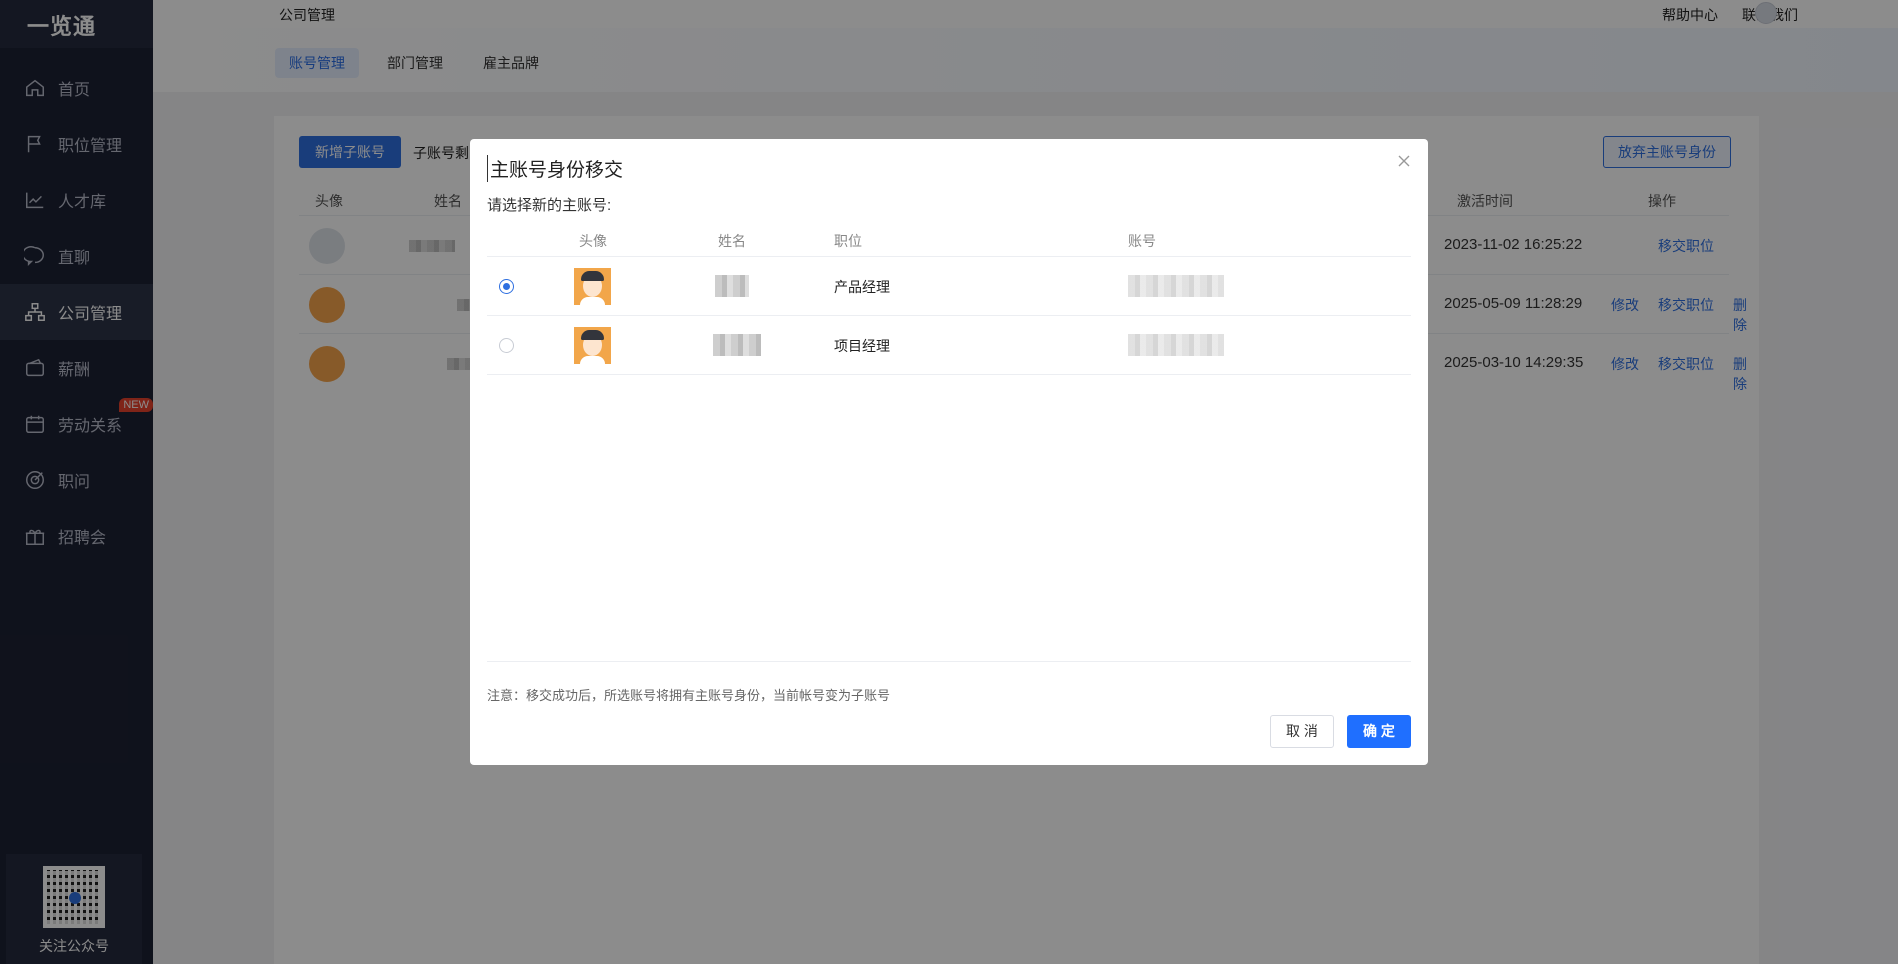 The width and height of the screenshot is (1898, 964). Describe the element at coordinates (732, 241) in the screenshot. I see `col-name: 姓名` at that location.